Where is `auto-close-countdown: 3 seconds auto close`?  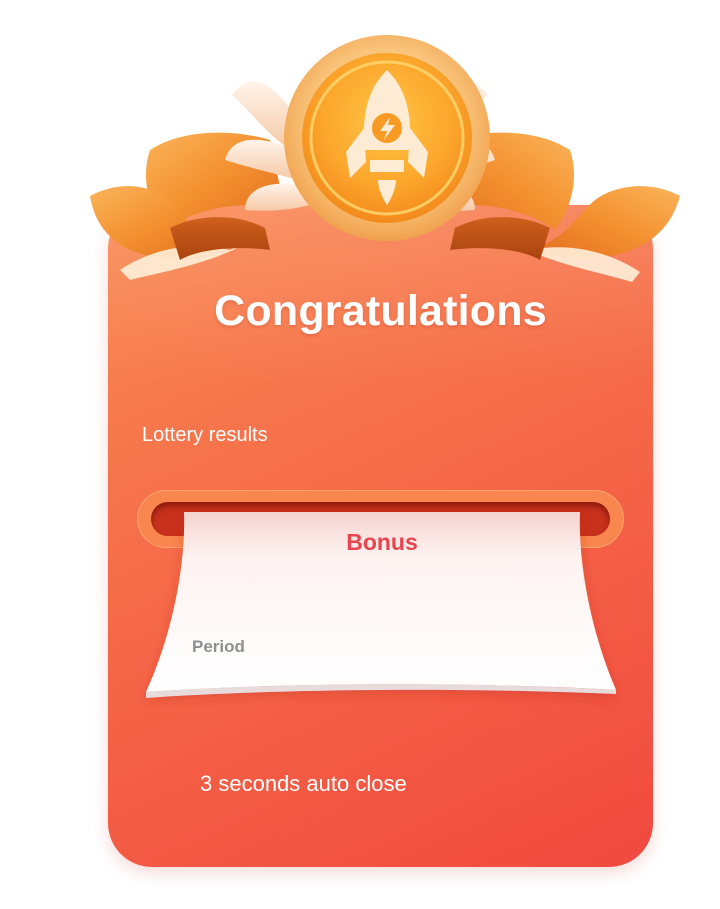
auto-close-countdown: 3 seconds auto close is located at coordinates (303, 783).